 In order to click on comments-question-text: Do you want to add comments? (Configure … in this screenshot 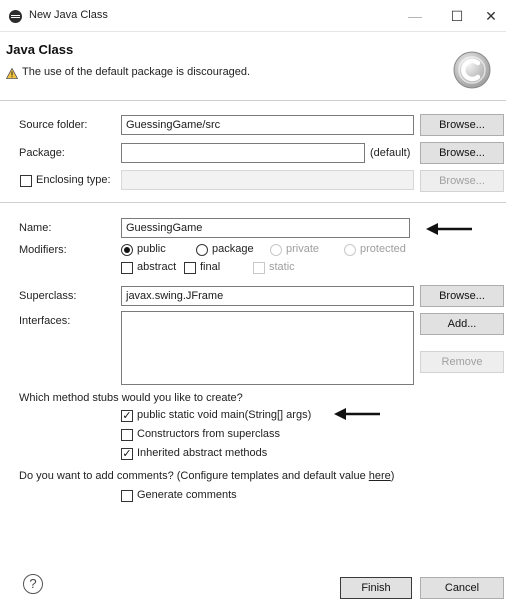, I will do `click(194, 476)`.